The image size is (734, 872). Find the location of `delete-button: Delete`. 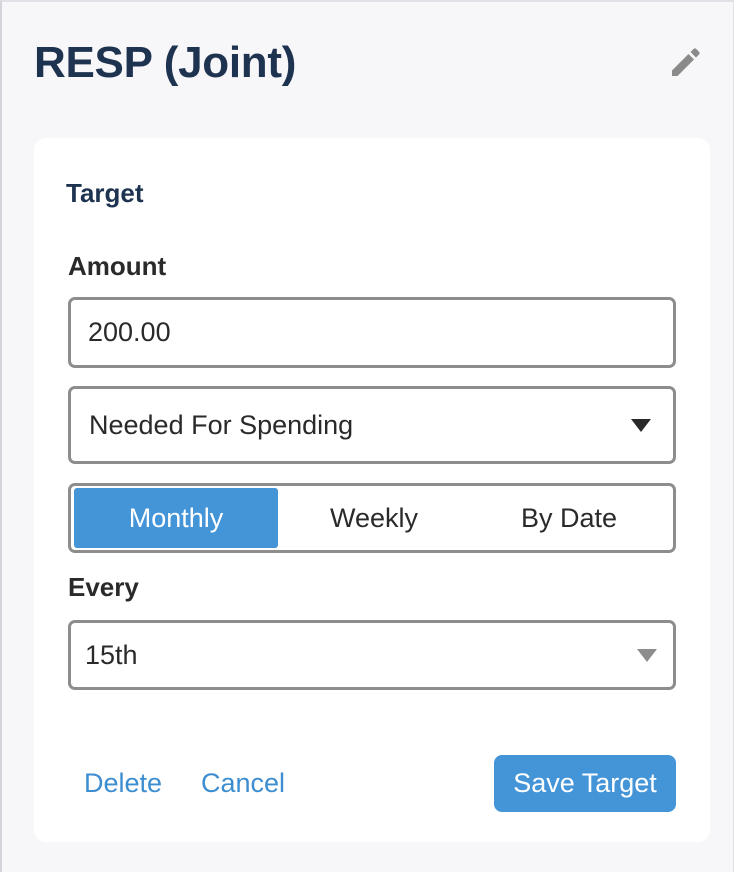

delete-button: Delete is located at coordinates (123, 783).